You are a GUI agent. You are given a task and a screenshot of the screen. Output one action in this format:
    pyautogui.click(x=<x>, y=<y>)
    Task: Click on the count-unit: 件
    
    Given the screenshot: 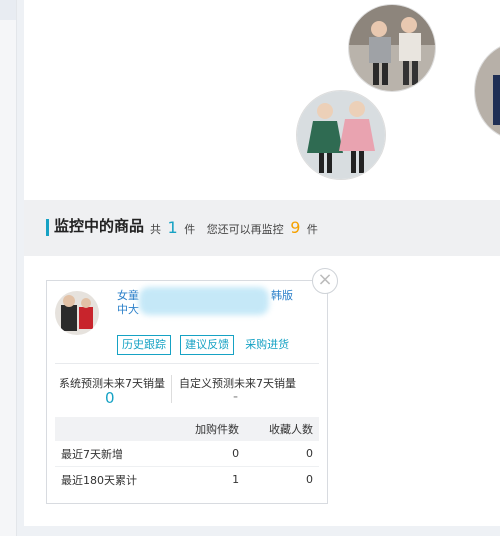 What is the action you would take?
    pyautogui.click(x=190, y=229)
    